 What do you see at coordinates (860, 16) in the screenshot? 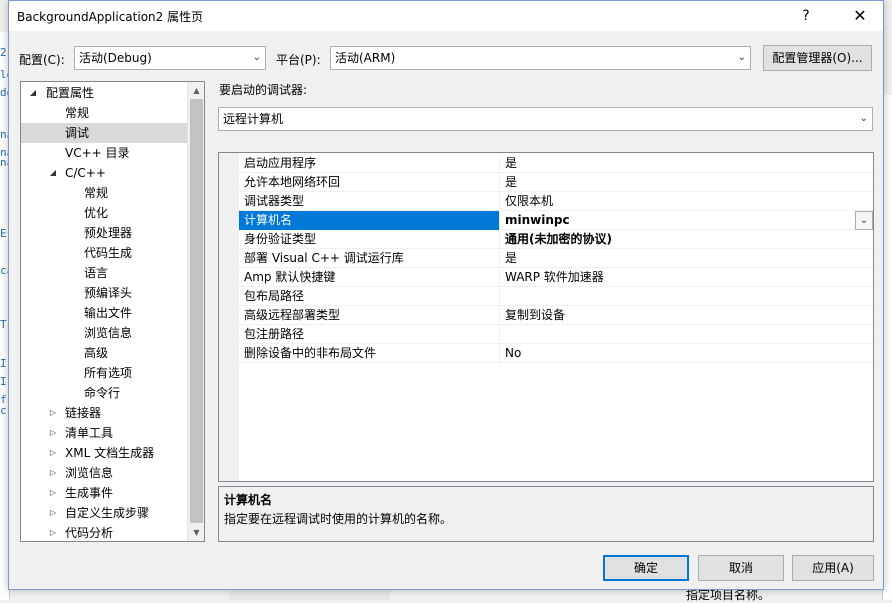
I see `close-button: ✕` at bounding box center [860, 16].